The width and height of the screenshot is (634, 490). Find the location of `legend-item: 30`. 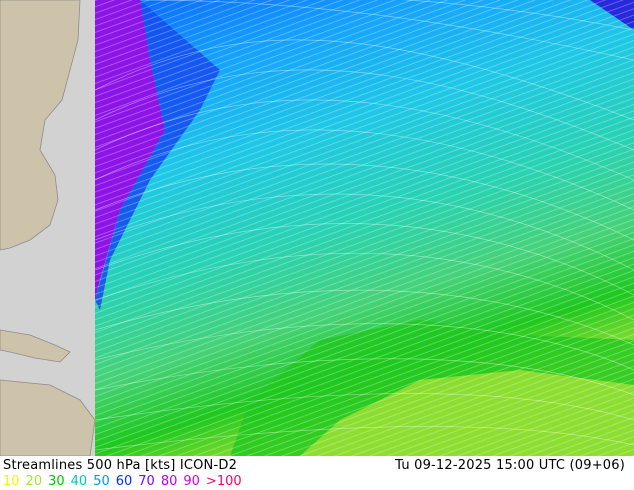

legend-item: 30 is located at coordinates (56, 481).